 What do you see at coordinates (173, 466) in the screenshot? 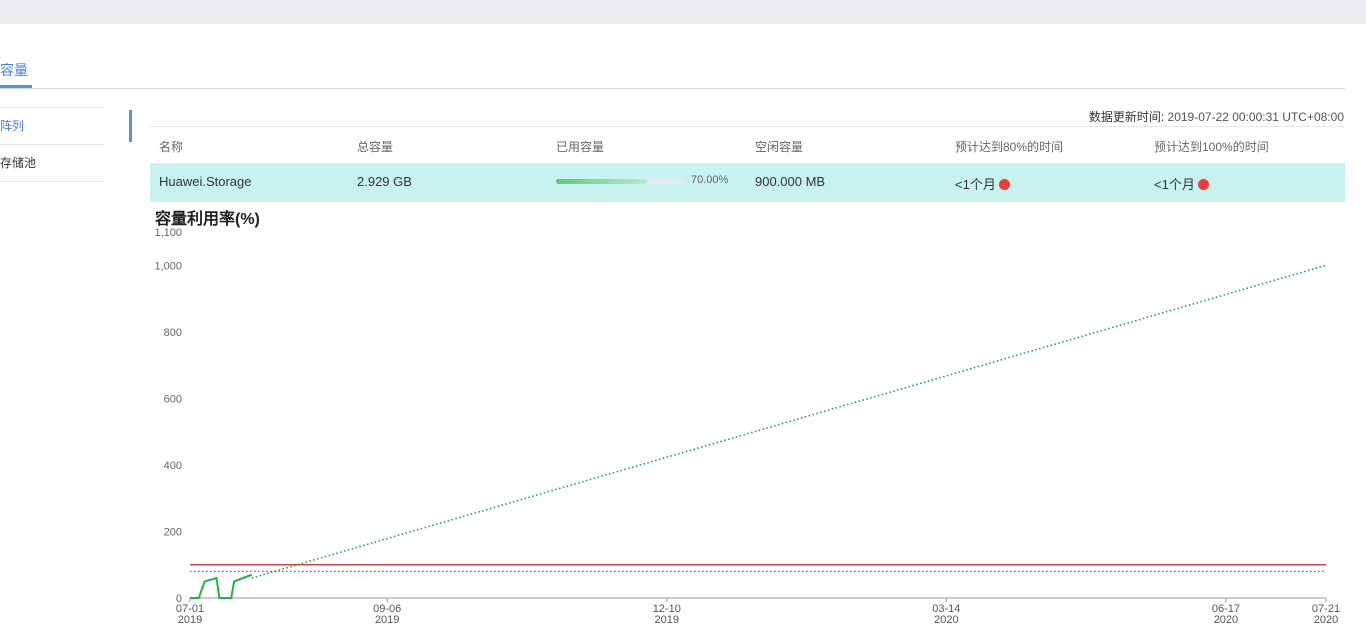
I see `y-tick-label: 400` at bounding box center [173, 466].